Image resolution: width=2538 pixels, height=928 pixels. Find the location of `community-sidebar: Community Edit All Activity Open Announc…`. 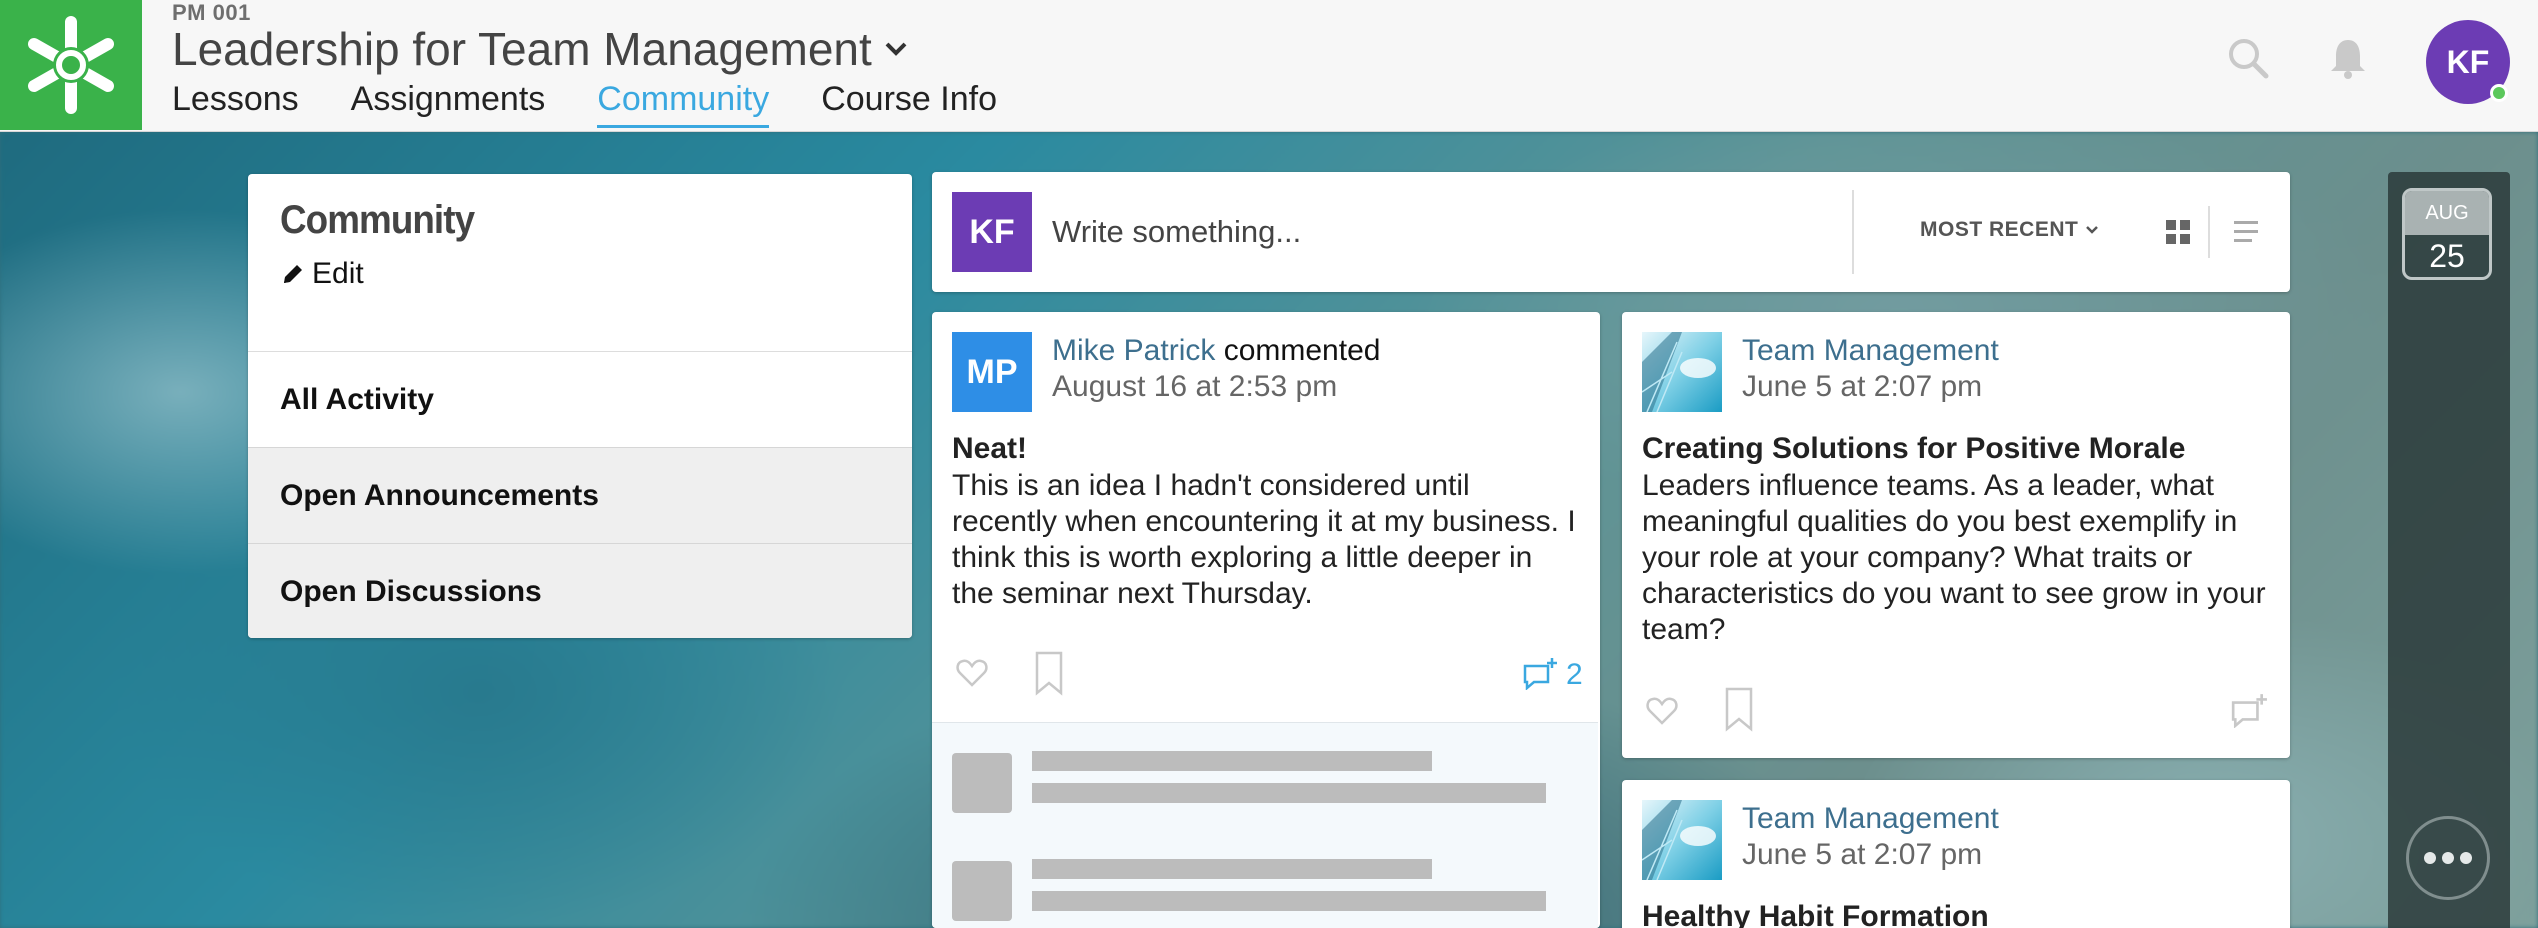

community-sidebar: Community Edit All Activity Open Announc… is located at coordinates (580, 406).